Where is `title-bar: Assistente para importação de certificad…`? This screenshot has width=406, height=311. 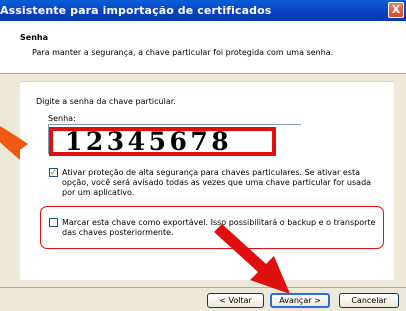
title-bar: Assistente para importação de certificad… is located at coordinates (203, 10).